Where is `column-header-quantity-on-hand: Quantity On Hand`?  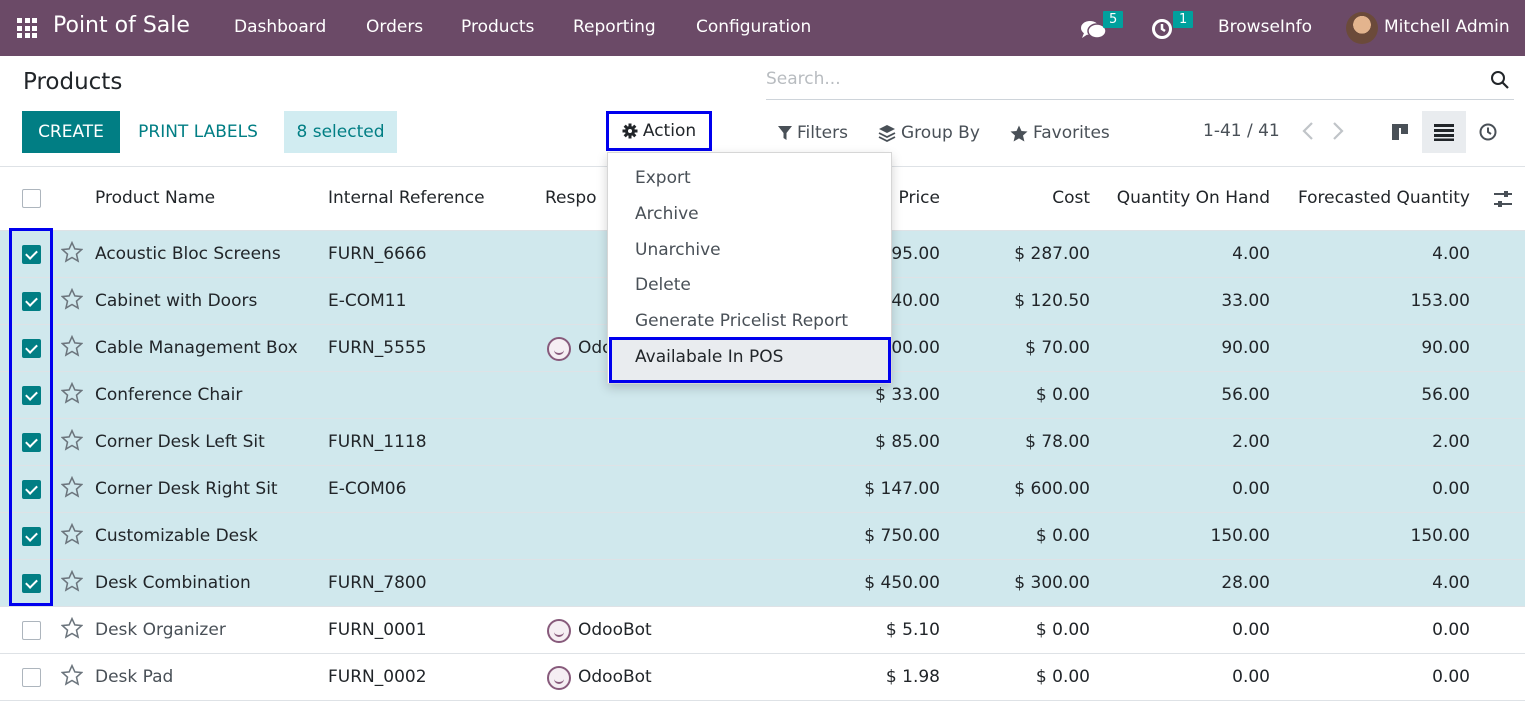
column-header-quantity-on-hand: Quantity On Hand is located at coordinates (1185, 198).